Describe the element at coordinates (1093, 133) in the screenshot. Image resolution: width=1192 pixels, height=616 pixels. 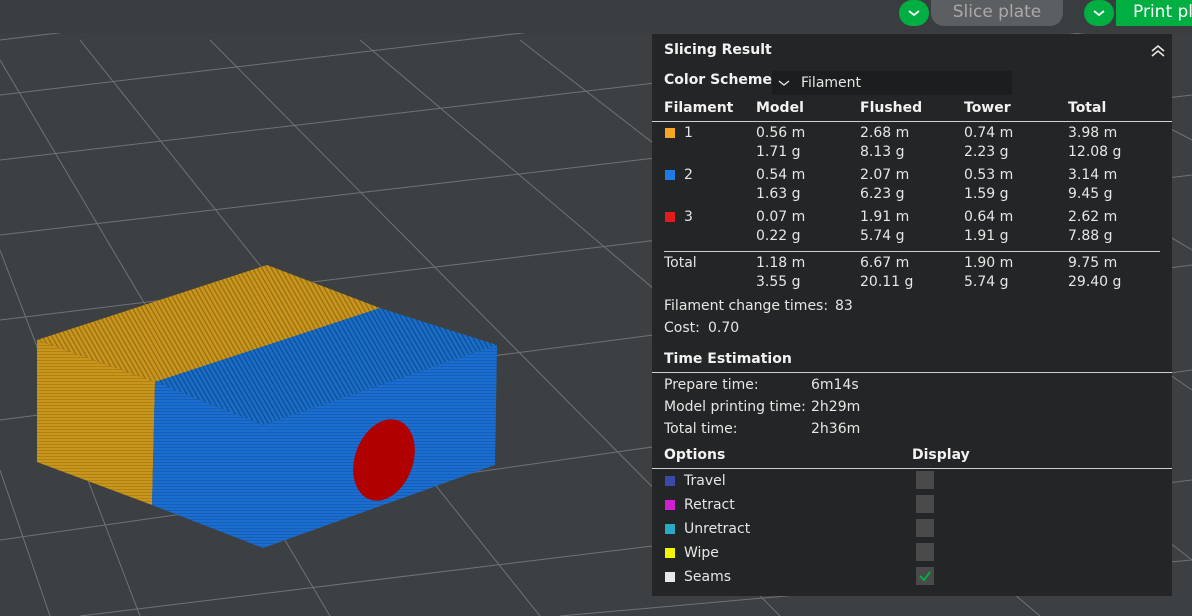
I see `filament-1-total-len: 3.98 m` at that location.